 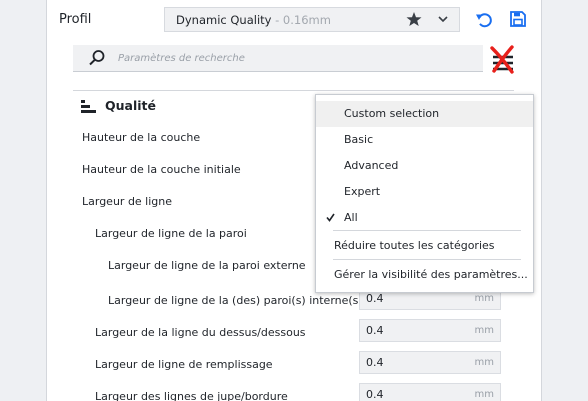 What do you see at coordinates (518, 19) in the screenshot?
I see `save-icon` at bounding box center [518, 19].